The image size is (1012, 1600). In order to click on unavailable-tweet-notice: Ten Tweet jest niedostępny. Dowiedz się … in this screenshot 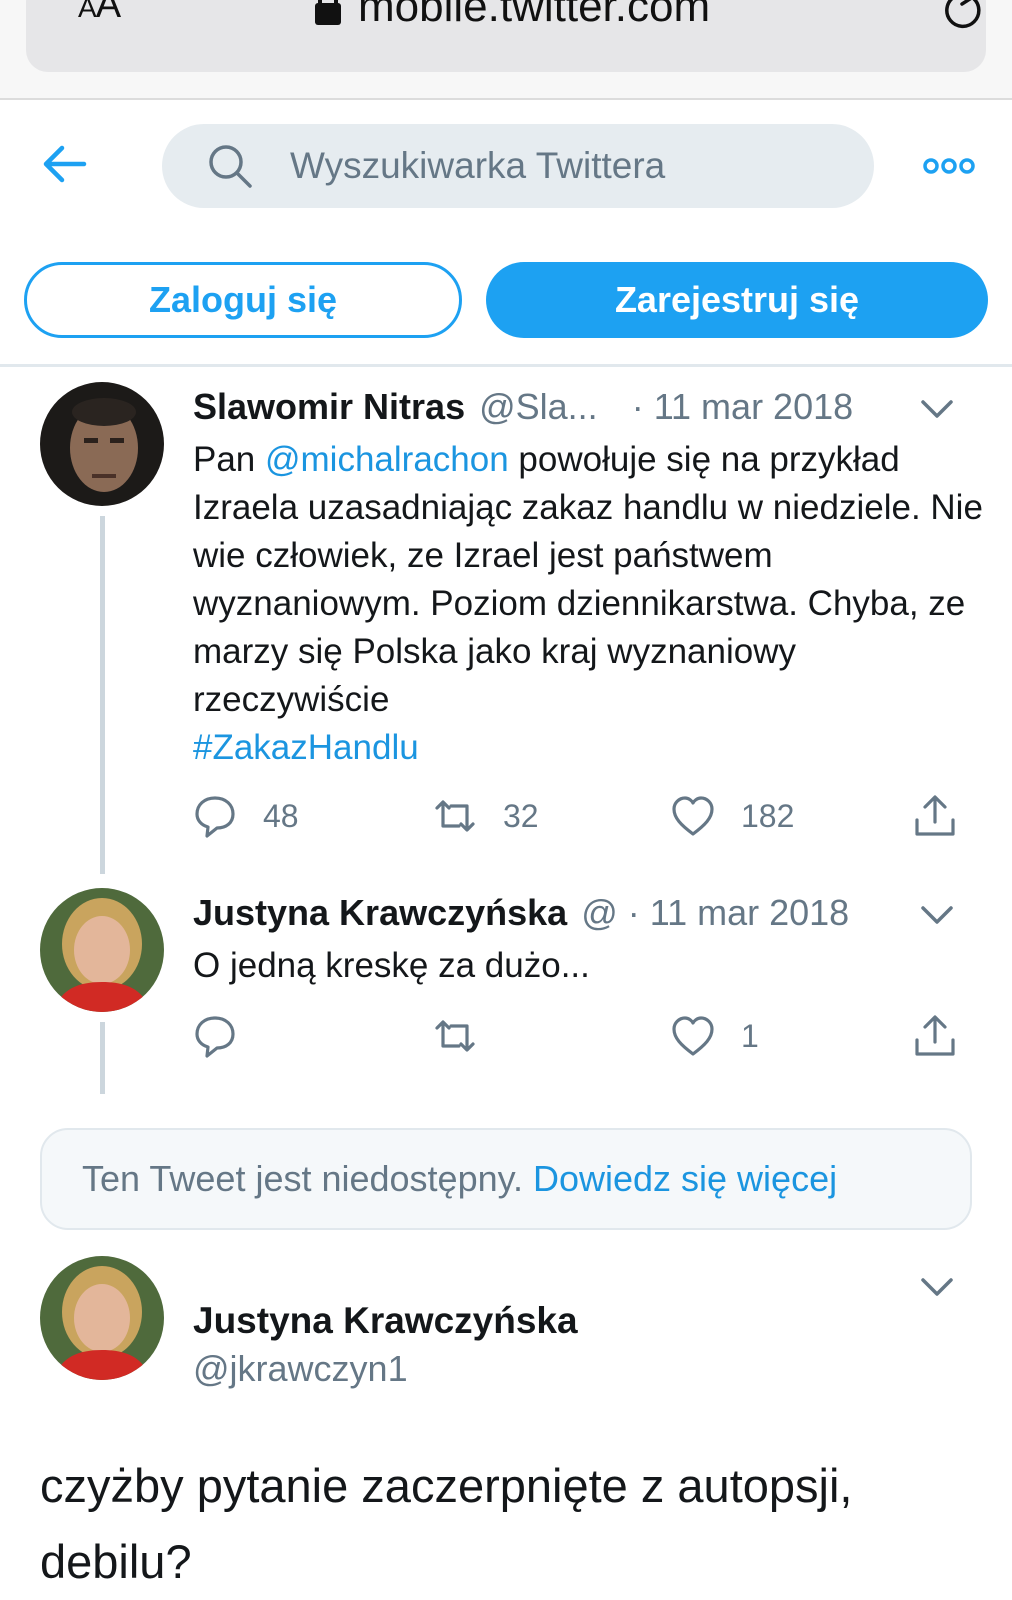, I will do `click(506, 1179)`.